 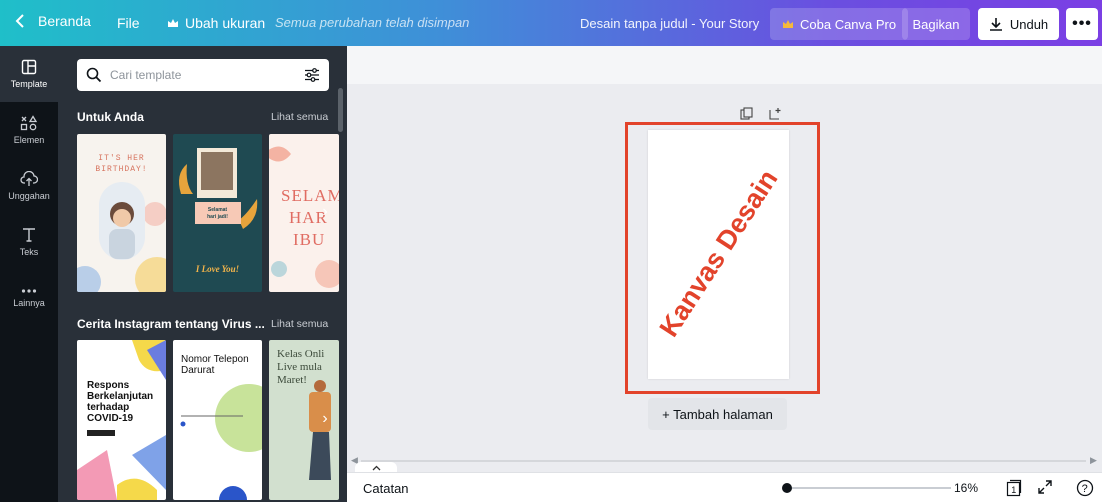 What do you see at coordinates (225, 23) in the screenshot?
I see `resize-label: Ubah ukuran` at bounding box center [225, 23].